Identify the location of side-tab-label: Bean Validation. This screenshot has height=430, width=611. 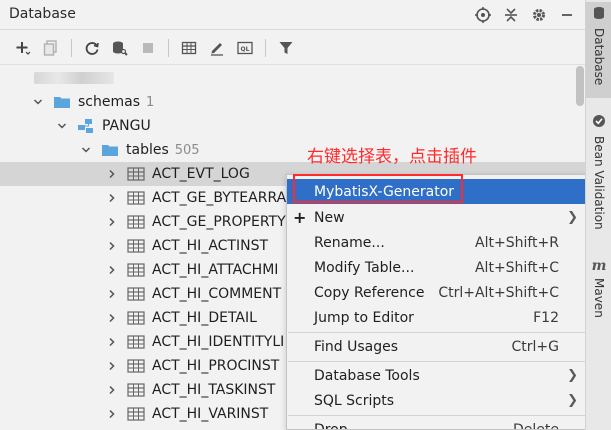
(599, 183).